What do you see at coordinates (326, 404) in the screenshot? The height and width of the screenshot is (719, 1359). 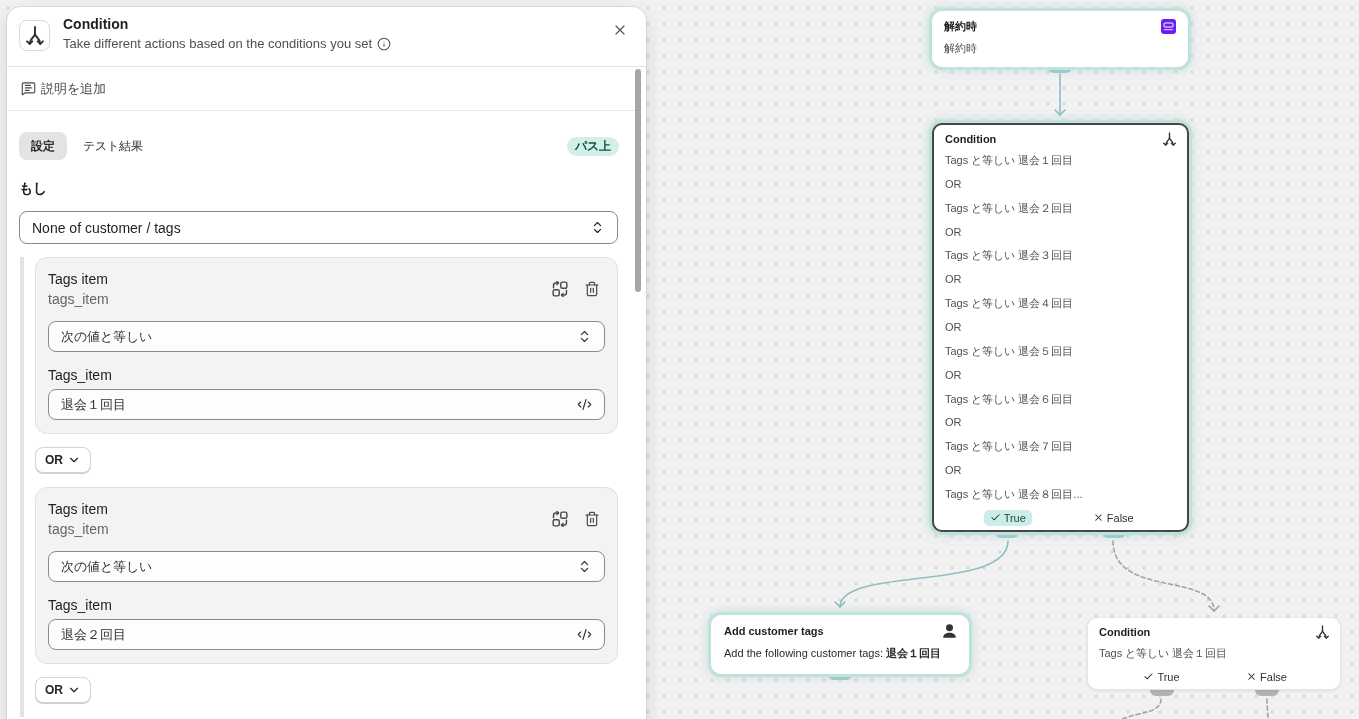 I see `input-field: 退会１回目` at bounding box center [326, 404].